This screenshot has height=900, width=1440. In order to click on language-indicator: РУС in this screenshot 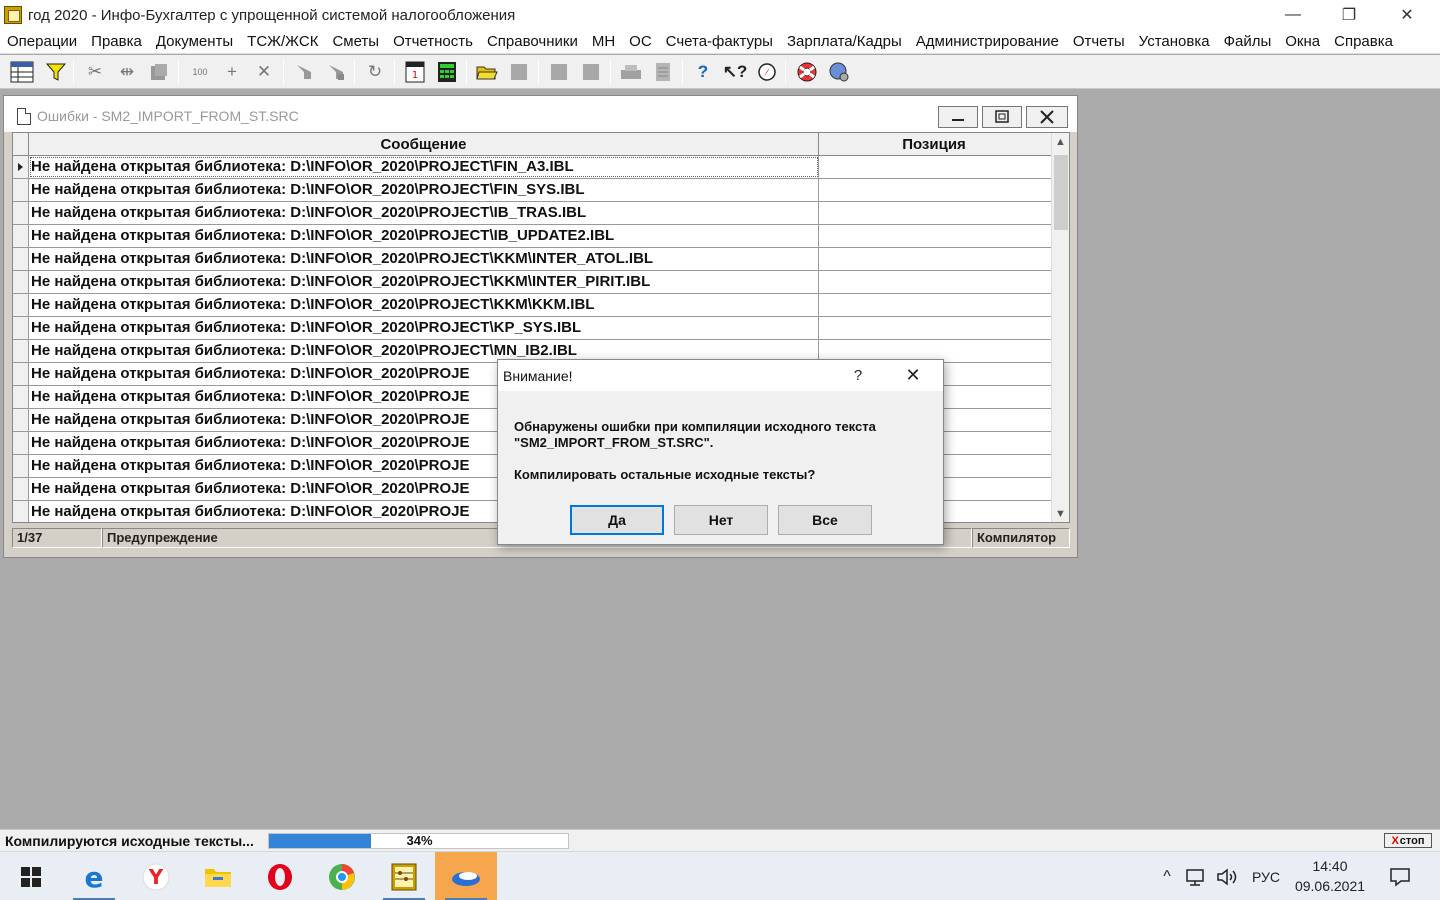, I will do `click(1266, 876)`.